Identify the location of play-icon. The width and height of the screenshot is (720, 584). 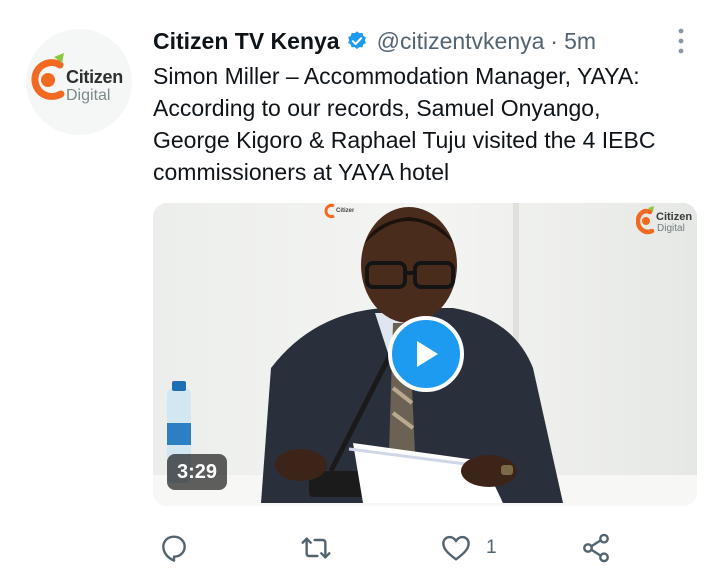
(427, 354).